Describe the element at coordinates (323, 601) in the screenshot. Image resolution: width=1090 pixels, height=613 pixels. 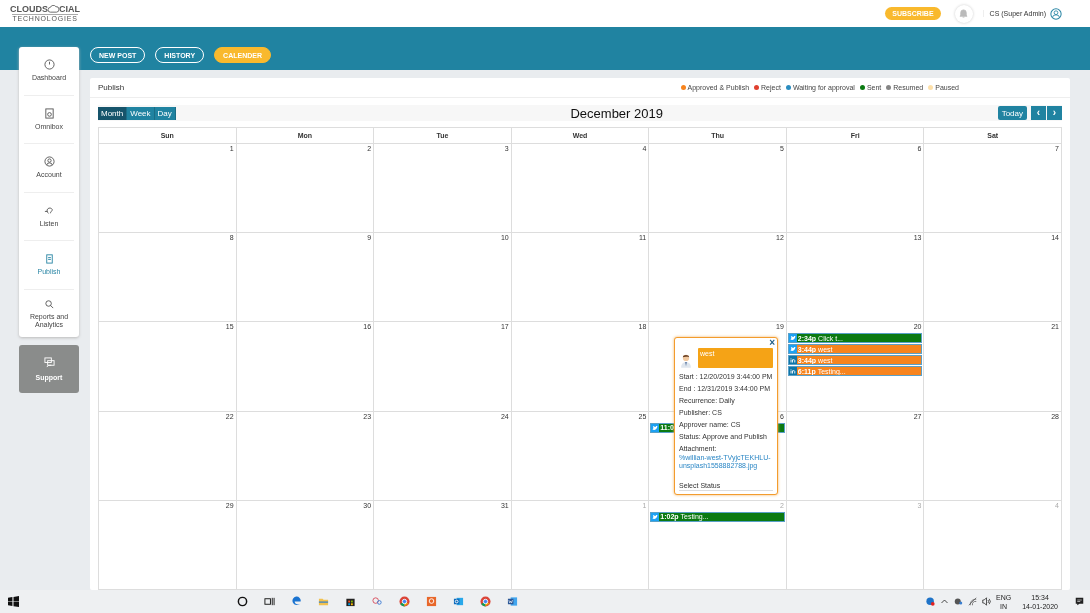
I see `folder-icon` at that location.